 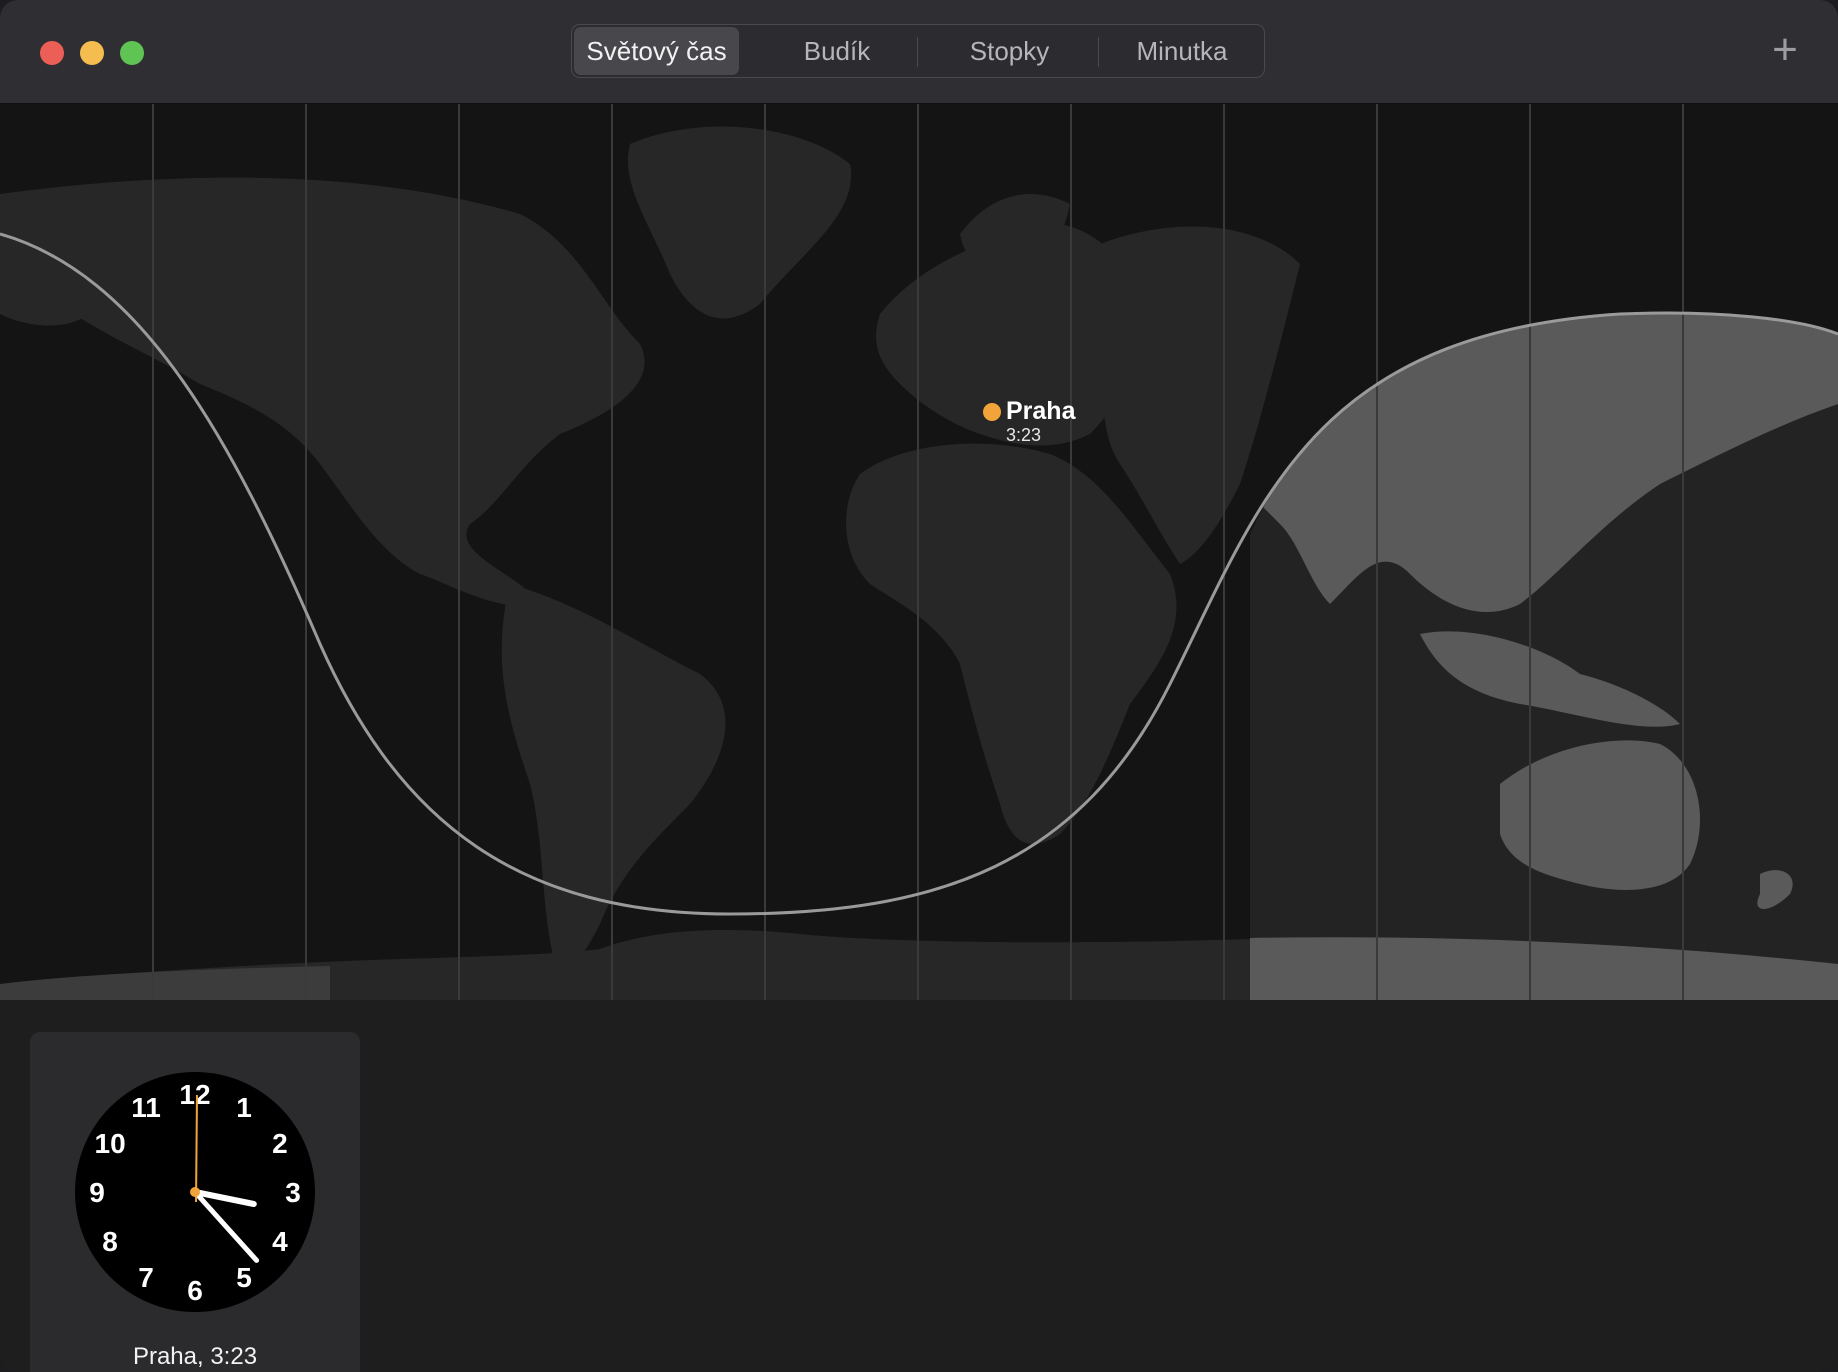 What do you see at coordinates (293, 1192) in the screenshot?
I see `clock-numeral: 3` at bounding box center [293, 1192].